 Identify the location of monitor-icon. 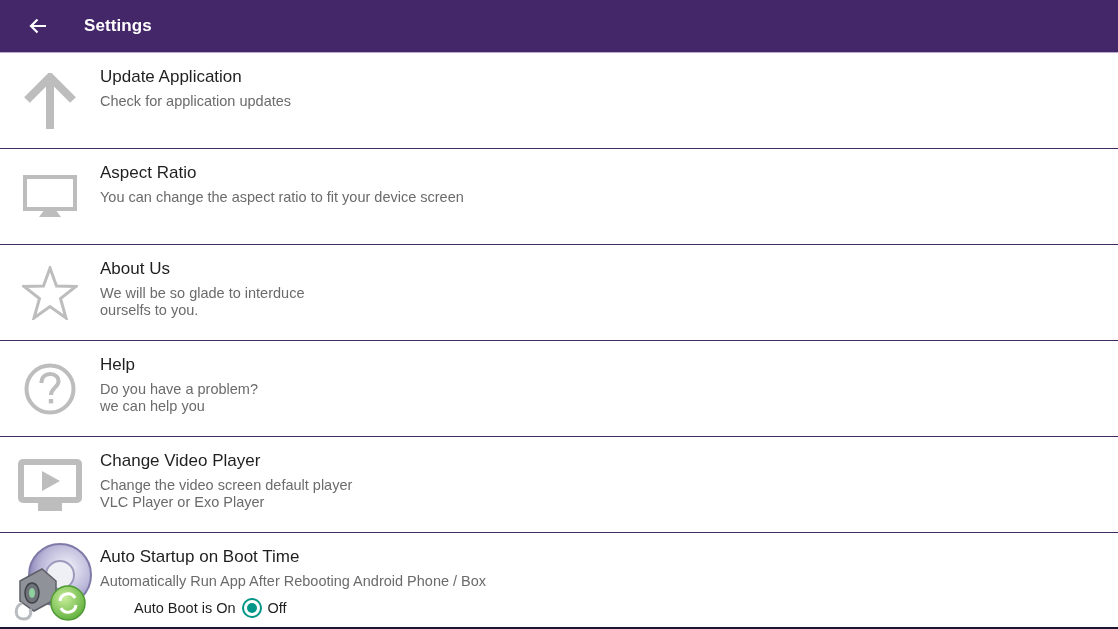
(50, 196).